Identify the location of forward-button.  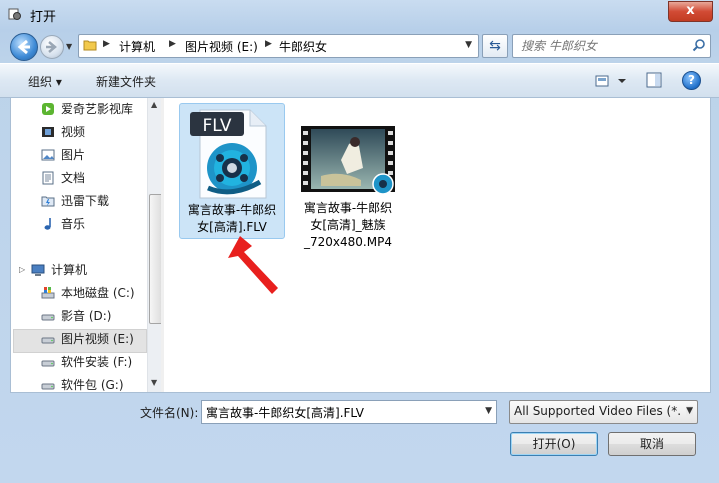
(52, 47).